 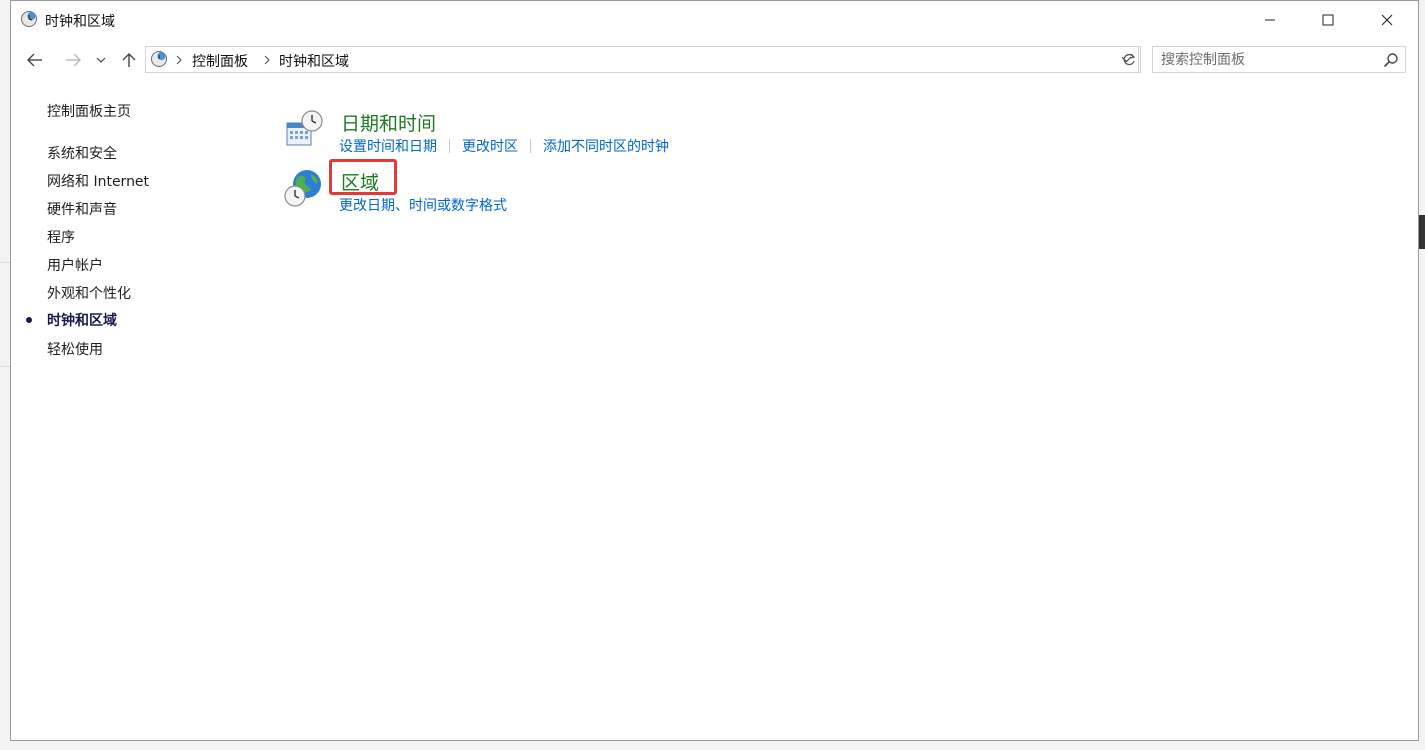 I want to click on close-icon, so click(x=1387, y=20).